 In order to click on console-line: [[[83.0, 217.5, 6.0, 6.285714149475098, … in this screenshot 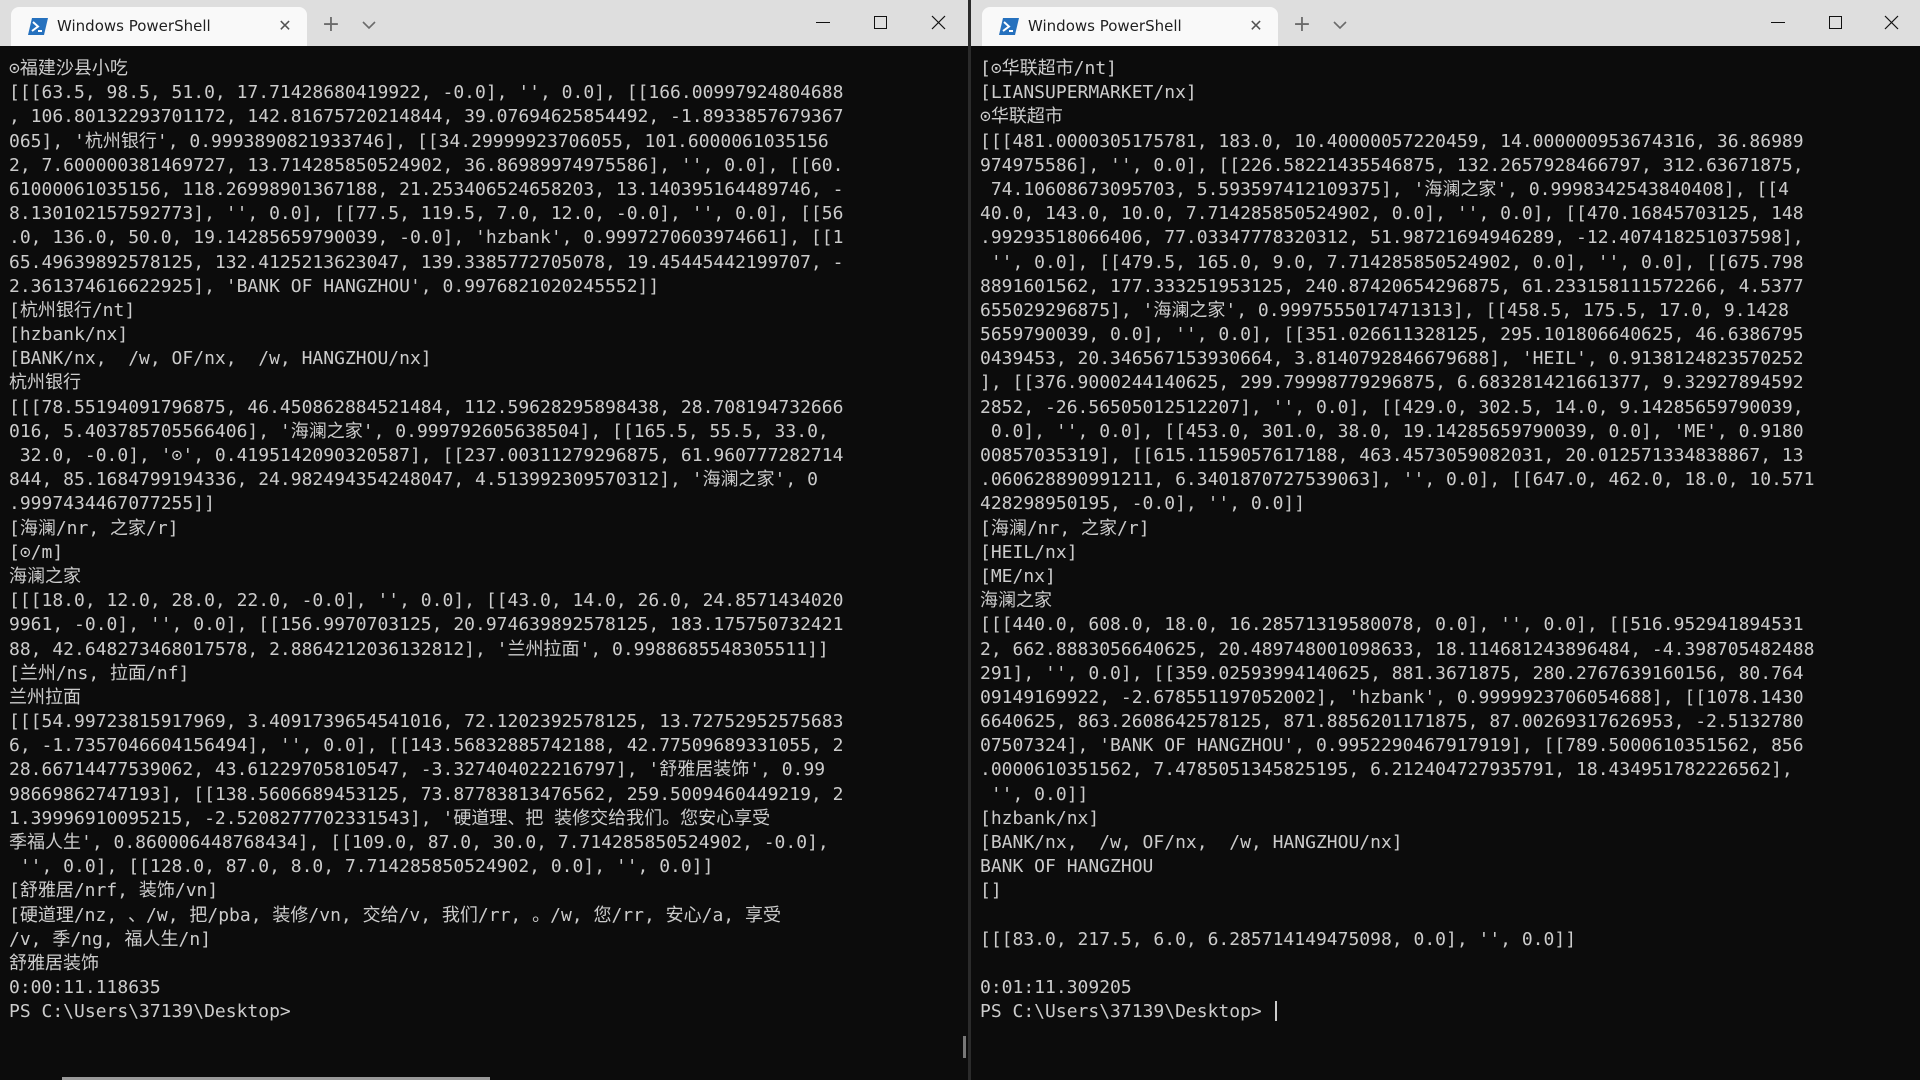, I will do `click(1278, 939)`.